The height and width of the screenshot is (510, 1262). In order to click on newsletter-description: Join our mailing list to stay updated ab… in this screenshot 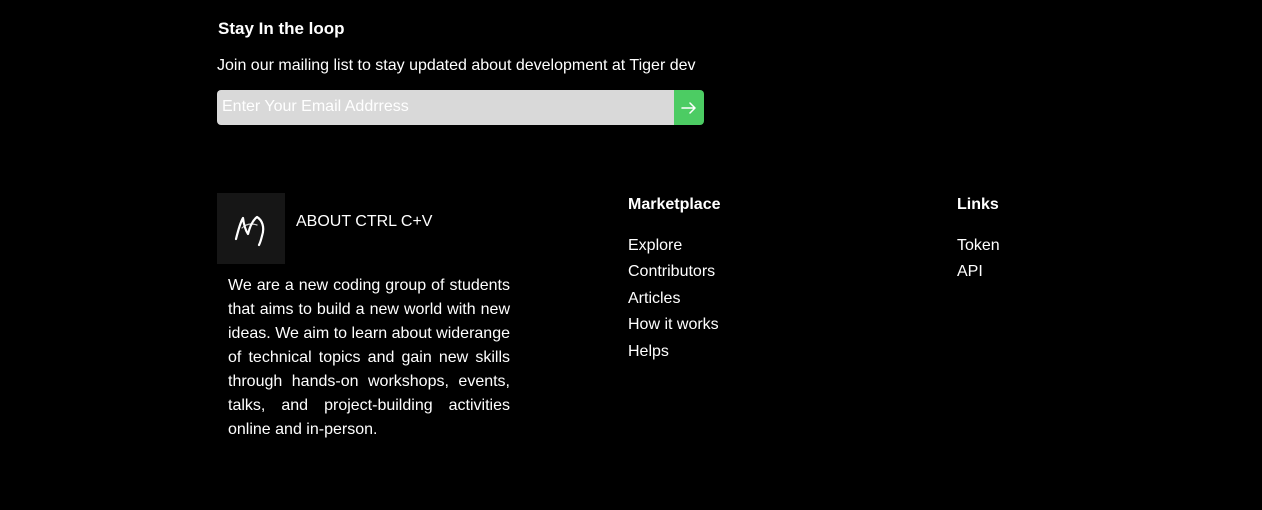, I will do `click(456, 65)`.